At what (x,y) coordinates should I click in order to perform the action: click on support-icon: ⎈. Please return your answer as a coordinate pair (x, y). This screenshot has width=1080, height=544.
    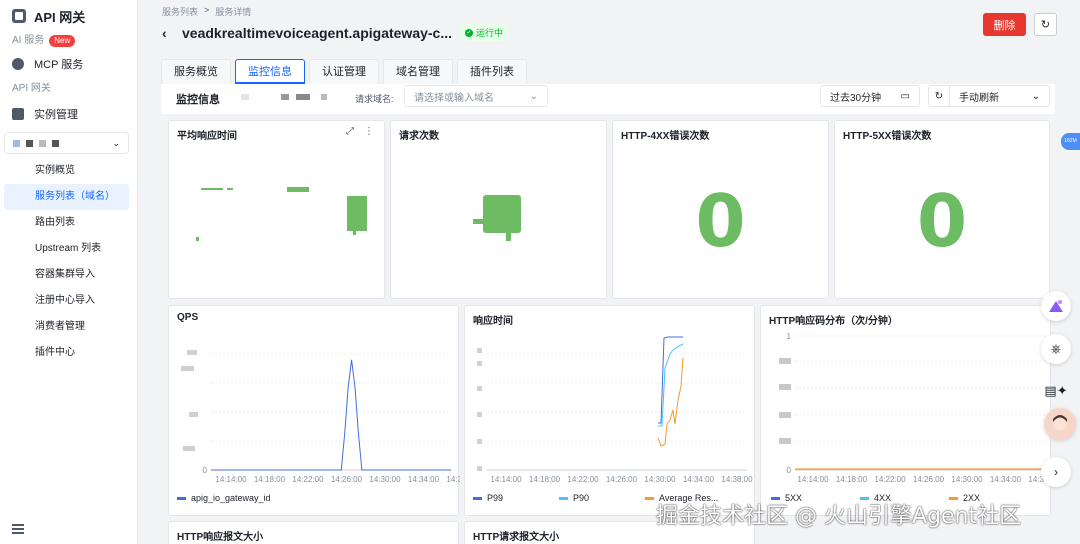
    Looking at the image, I should click on (1056, 349).